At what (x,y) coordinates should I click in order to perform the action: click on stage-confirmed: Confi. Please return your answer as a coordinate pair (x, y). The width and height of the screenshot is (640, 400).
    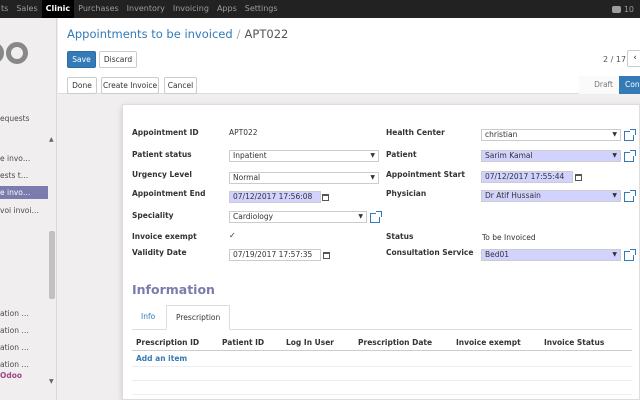
    Looking at the image, I should click on (629, 85).